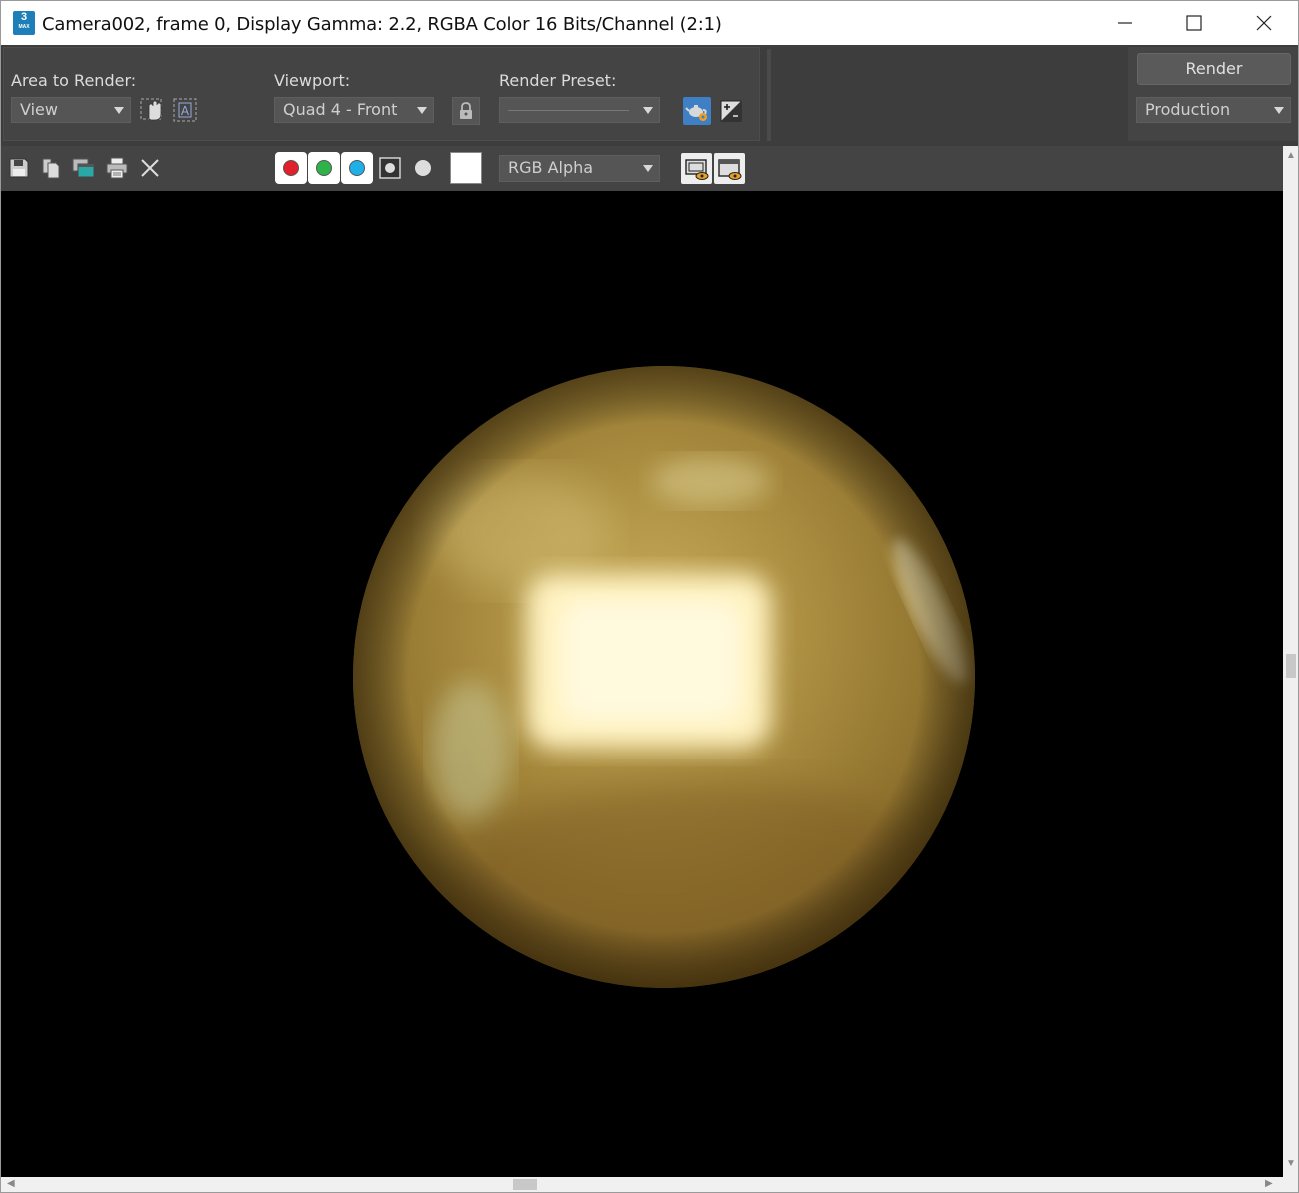  I want to click on save-icon, so click(19, 168).